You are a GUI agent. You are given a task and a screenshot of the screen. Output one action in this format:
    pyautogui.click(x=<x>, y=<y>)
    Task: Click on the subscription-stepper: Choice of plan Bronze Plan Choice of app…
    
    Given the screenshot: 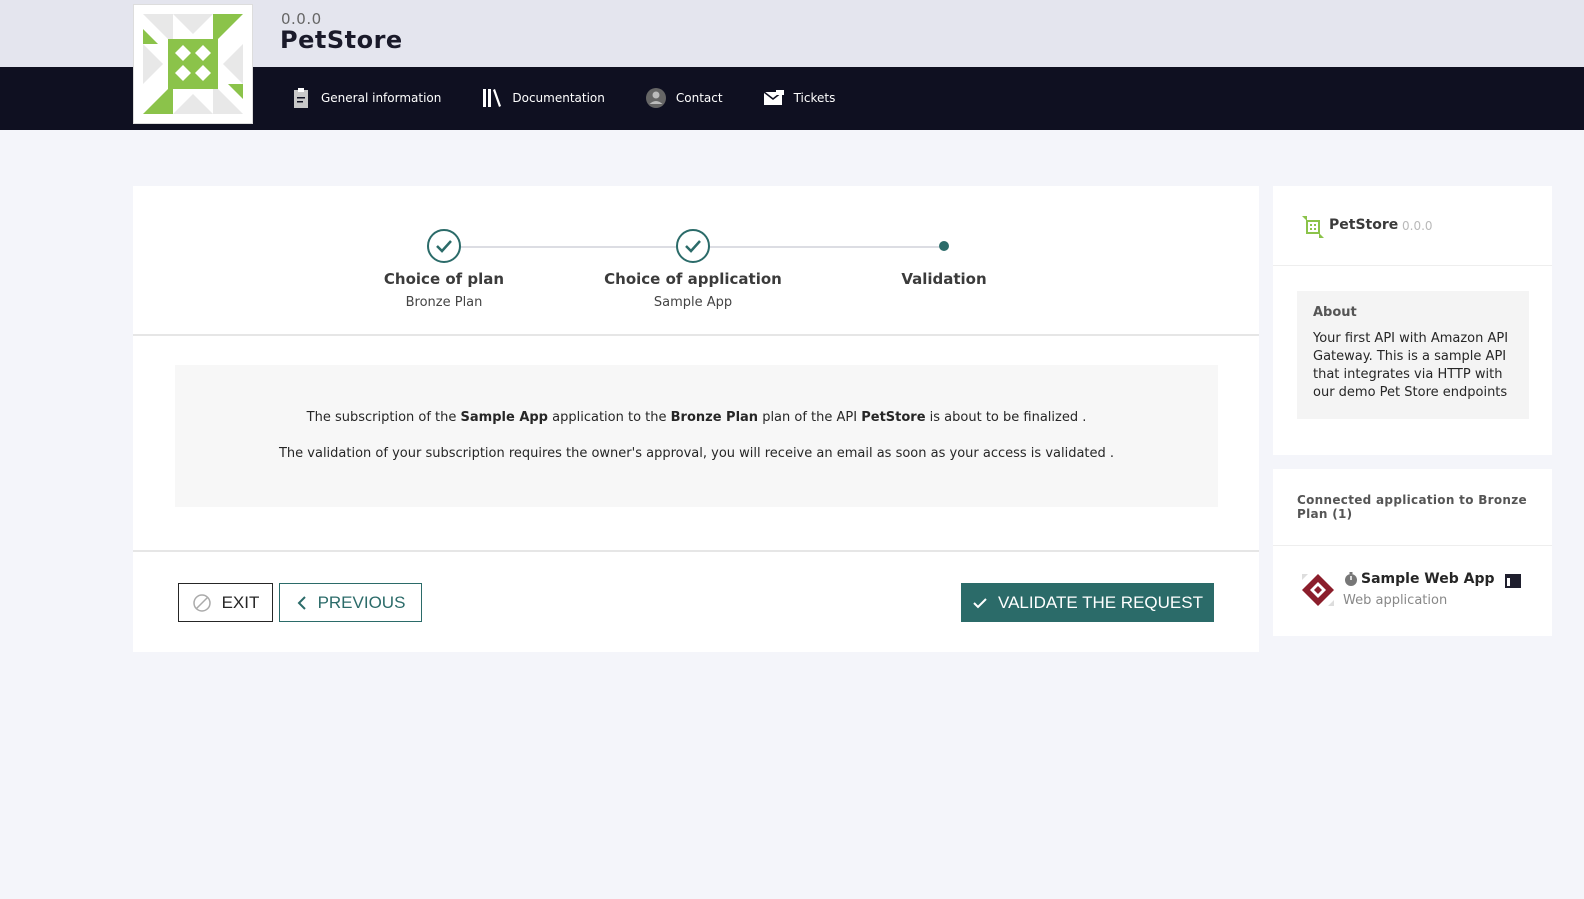 What is the action you would take?
    pyautogui.click(x=696, y=261)
    